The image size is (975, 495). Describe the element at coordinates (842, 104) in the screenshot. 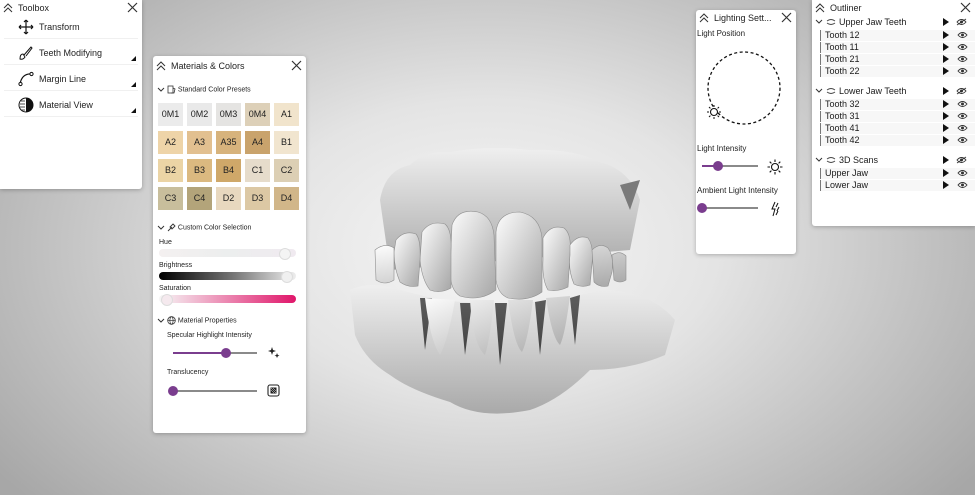

I see `outliner-item-label: Tooth 32` at that location.